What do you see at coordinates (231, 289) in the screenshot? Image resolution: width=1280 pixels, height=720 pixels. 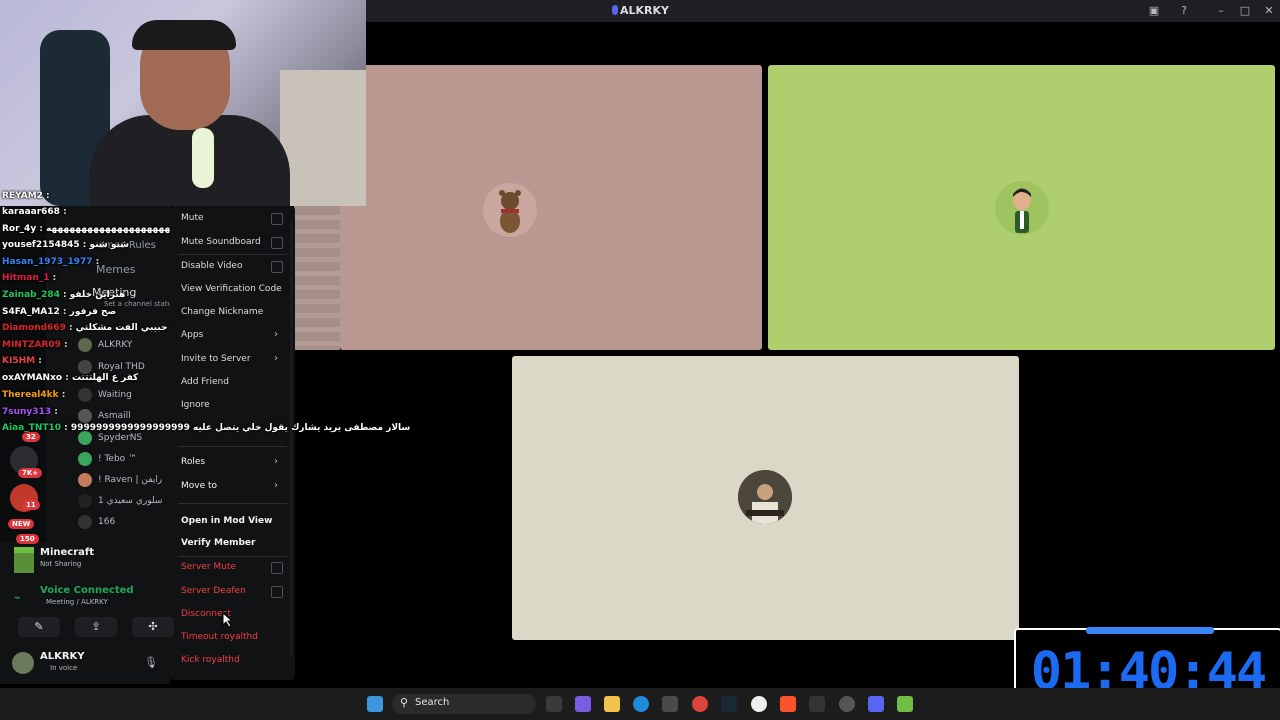 I see `menu-item-view-verification-code: View Verification Code` at bounding box center [231, 289].